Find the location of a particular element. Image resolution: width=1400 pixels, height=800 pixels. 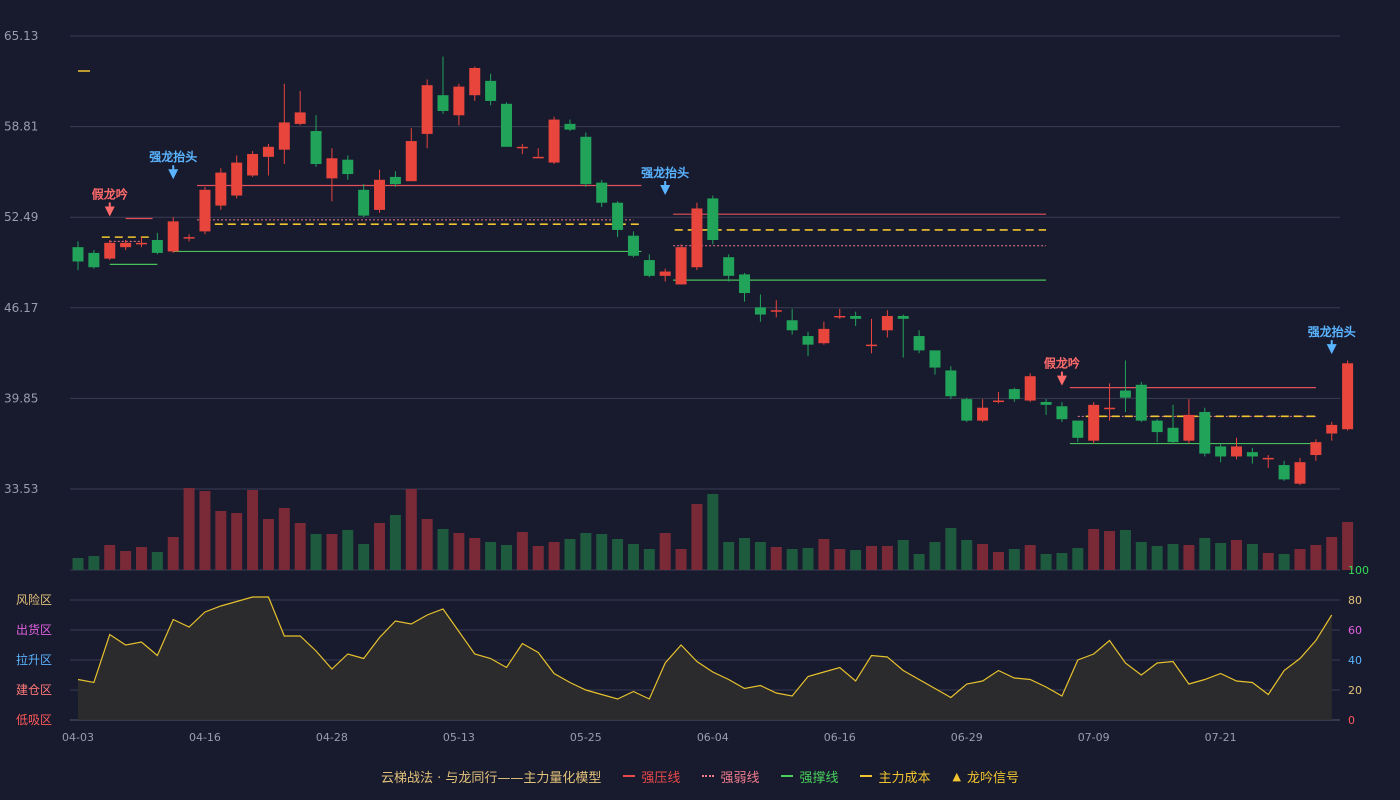

legend-item-cost: 主力成本 is located at coordinates (895, 776).